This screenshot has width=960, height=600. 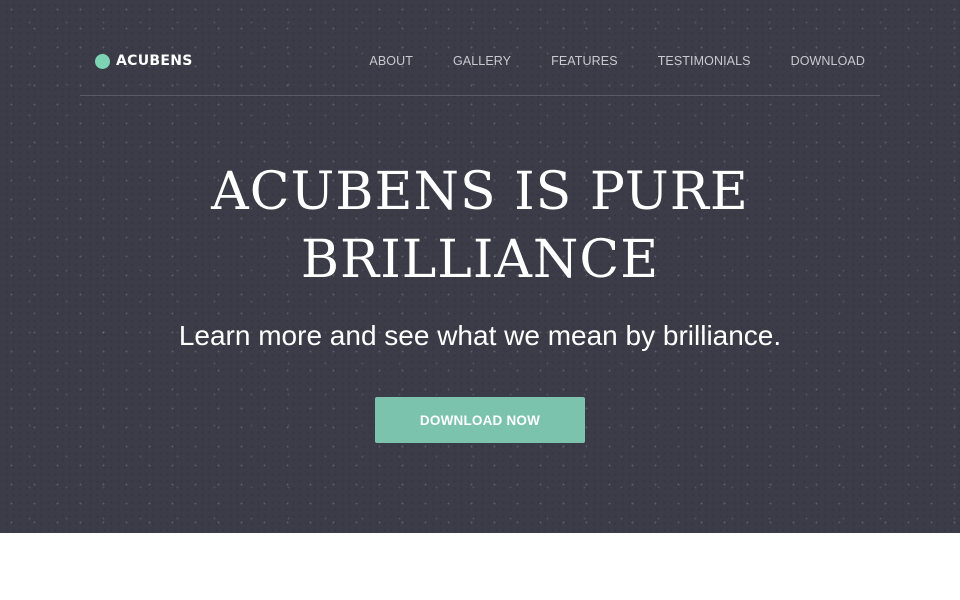 I want to click on hero-headline-line1: ACUBENS IS PURE, so click(x=480, y=192).